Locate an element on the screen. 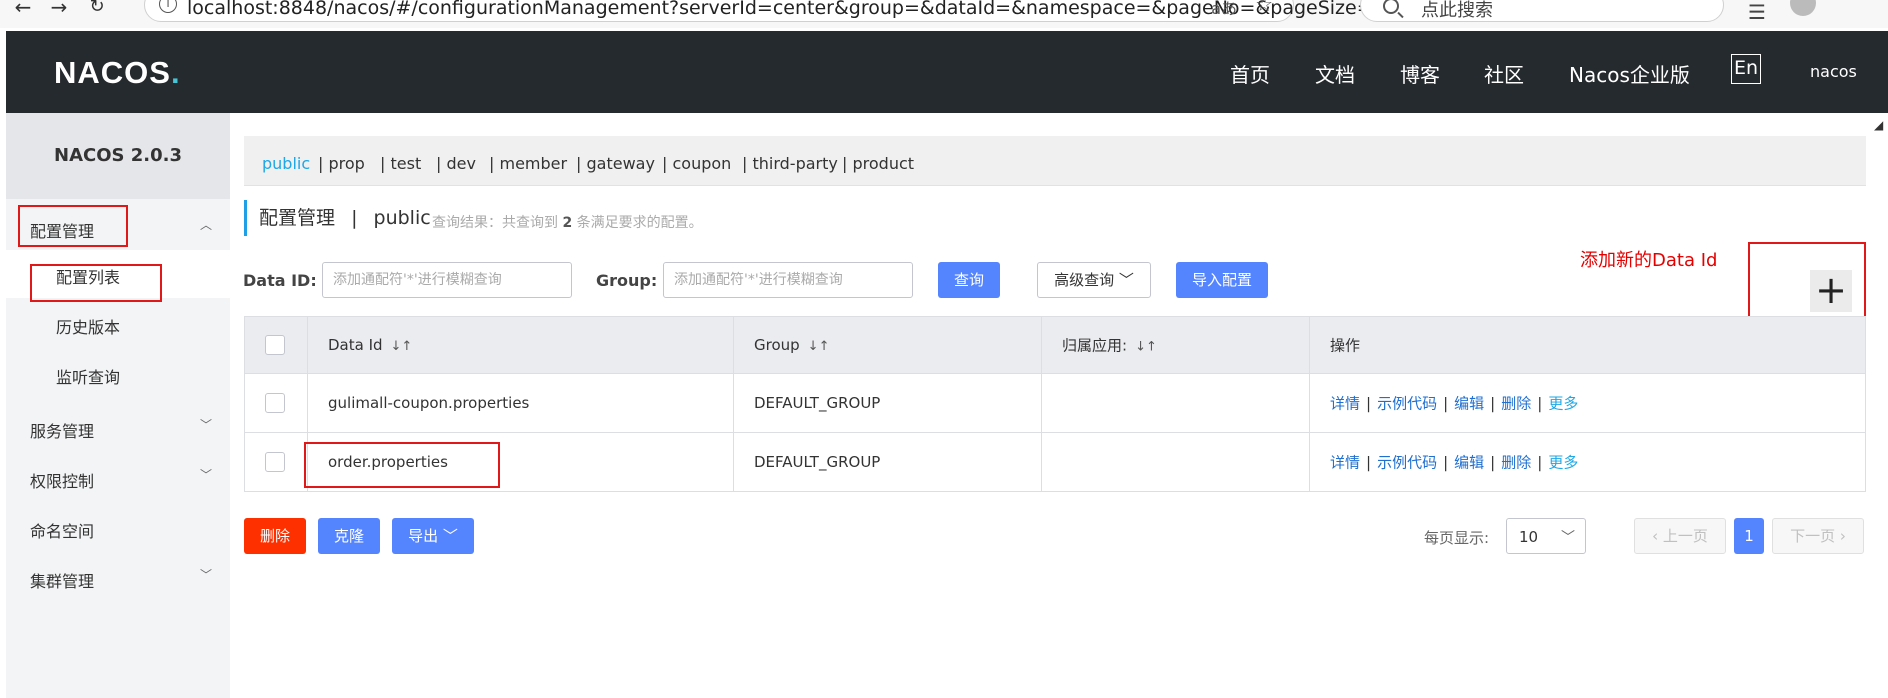 Image resolution: width=1888 pixels, height=698 pixels. sidebar-item-label: 命名空间 is located at coordinates (62, 531).